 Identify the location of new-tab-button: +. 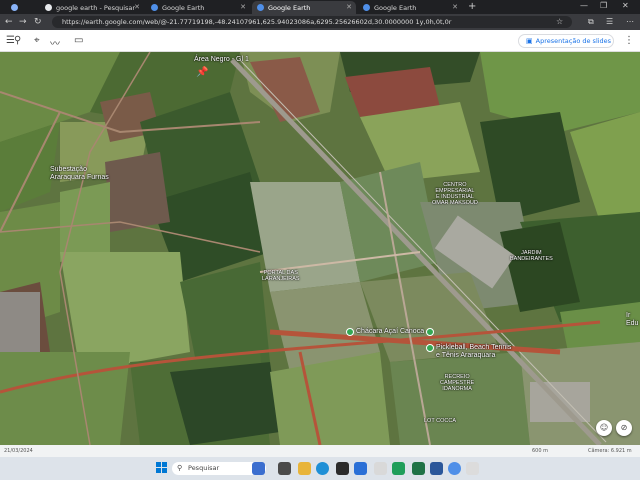
(472, 6).